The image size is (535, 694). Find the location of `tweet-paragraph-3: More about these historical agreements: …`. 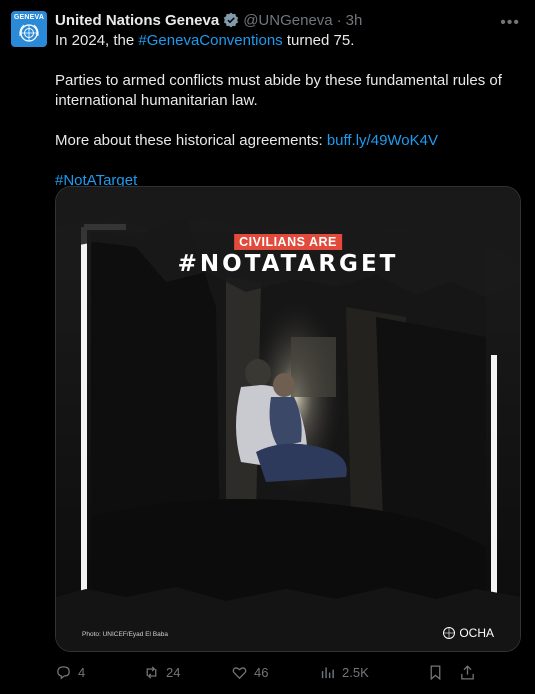

tweet-paragraph-3: More about these historical agreements: … is located at coordinates (286, 141).